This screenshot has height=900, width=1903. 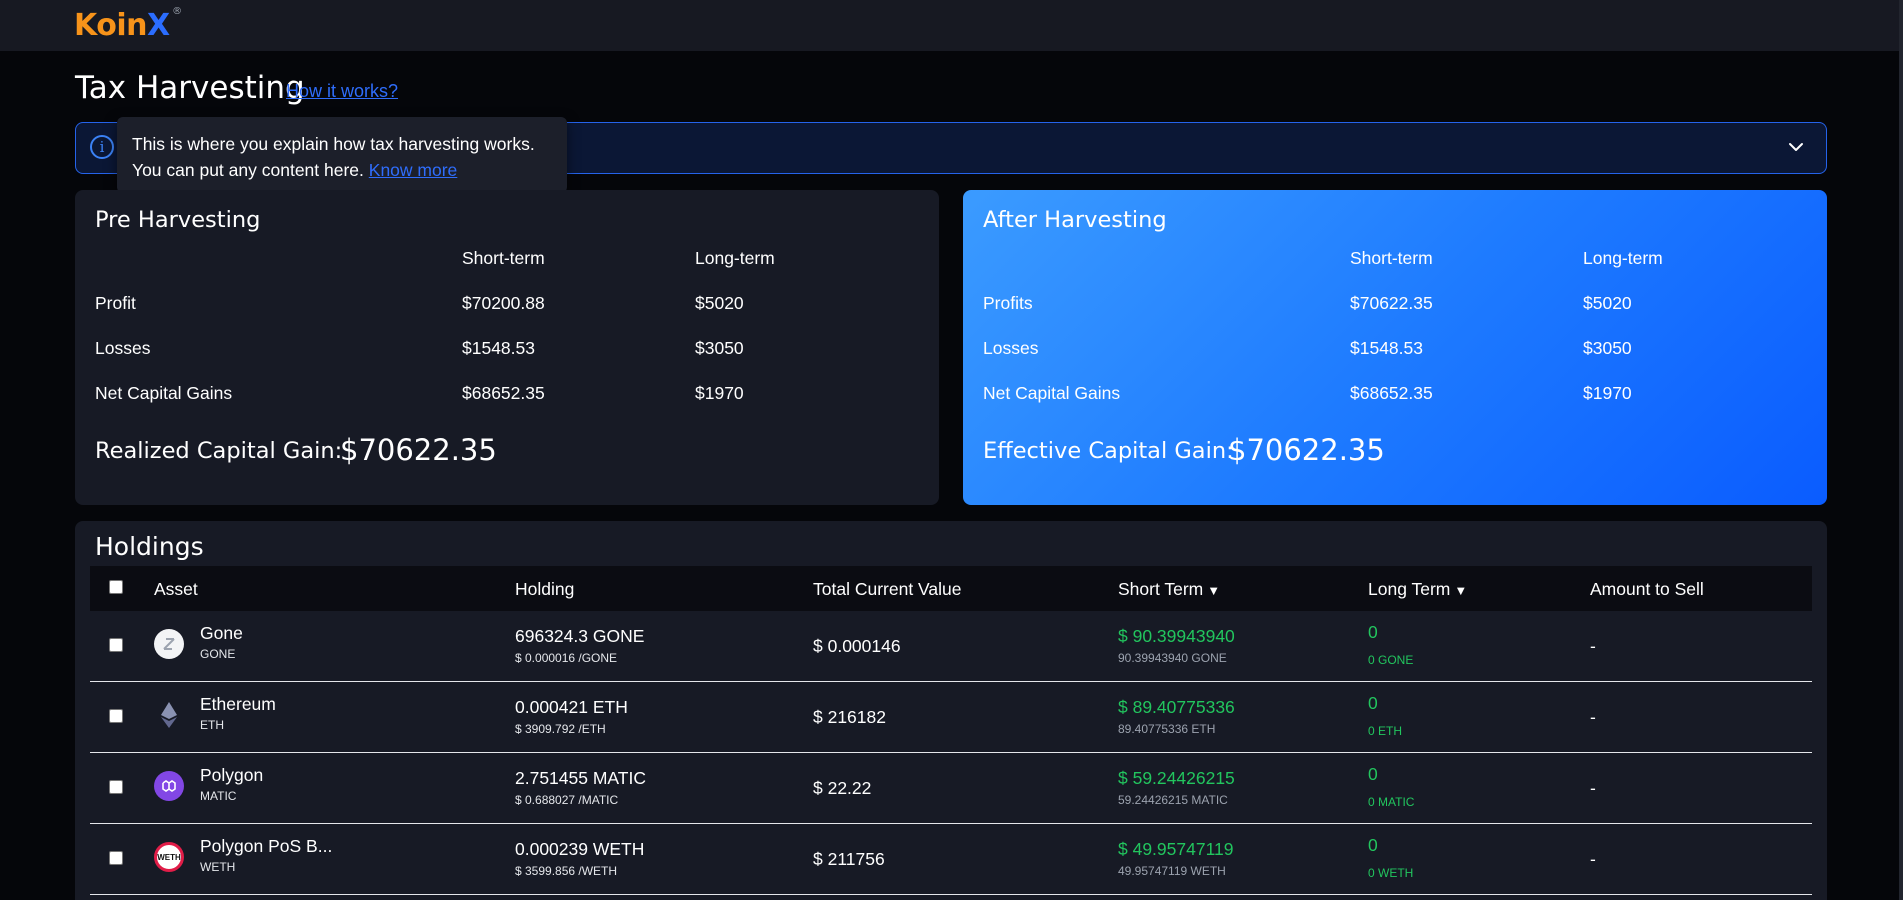 I want to click on losses-short: $1548.53, so click(x=498, y=348).